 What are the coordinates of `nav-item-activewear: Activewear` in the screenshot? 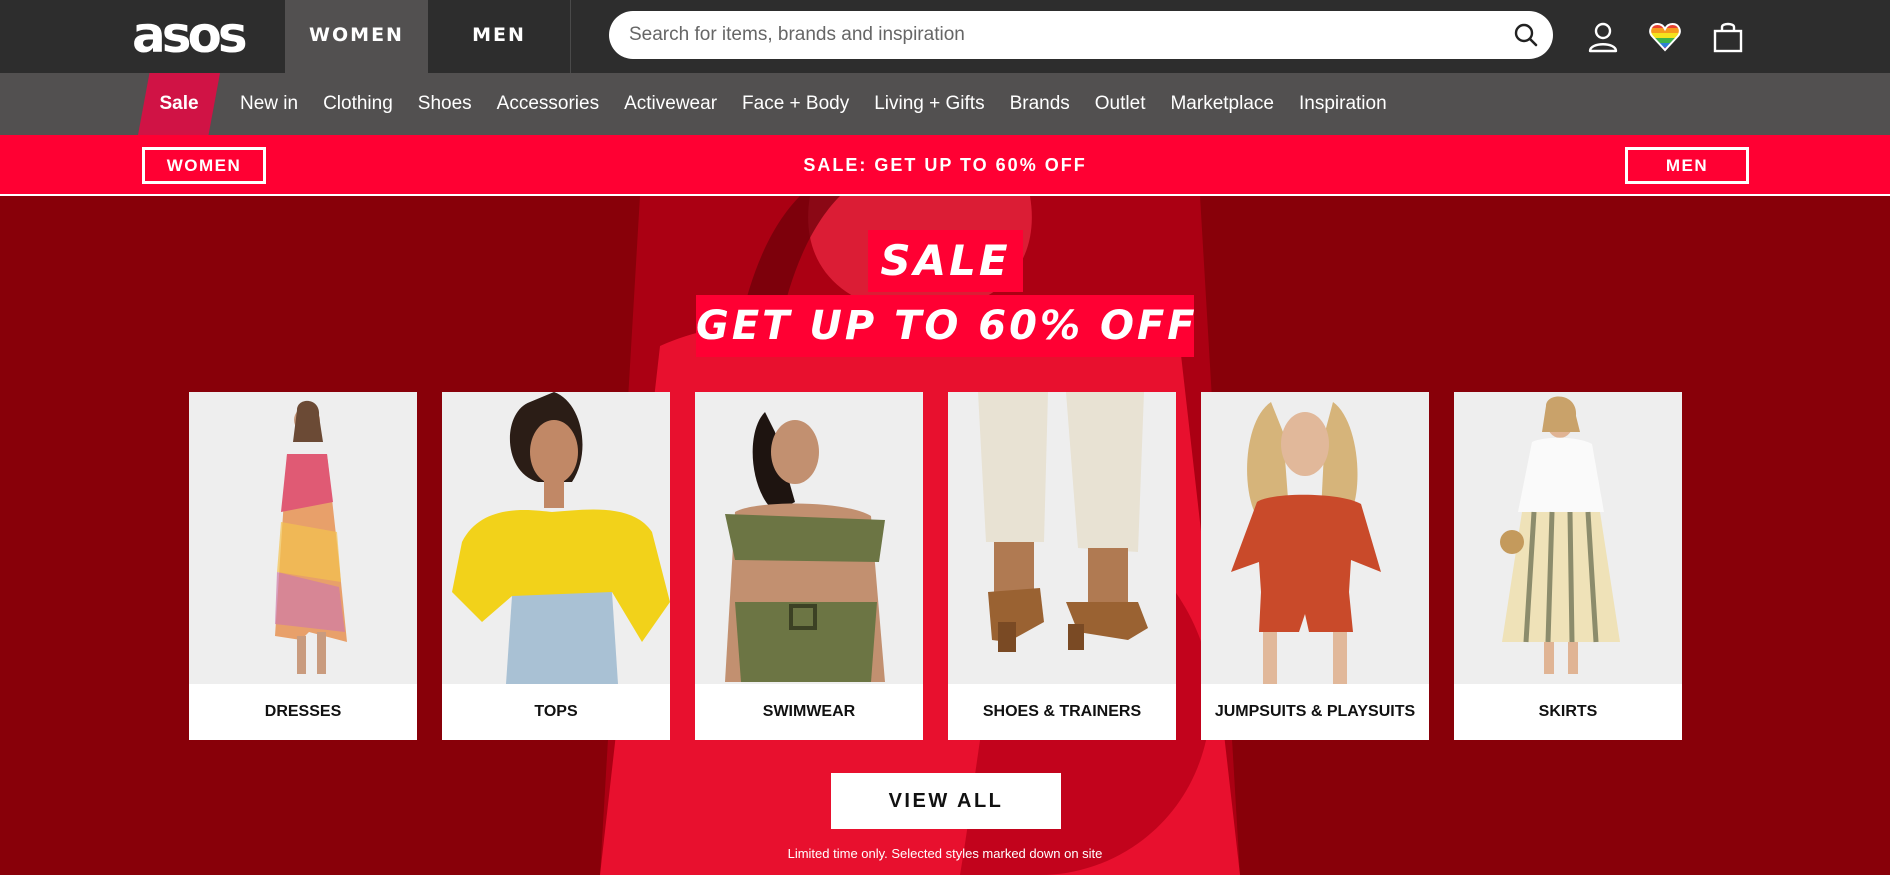 It's located at (670, 104).